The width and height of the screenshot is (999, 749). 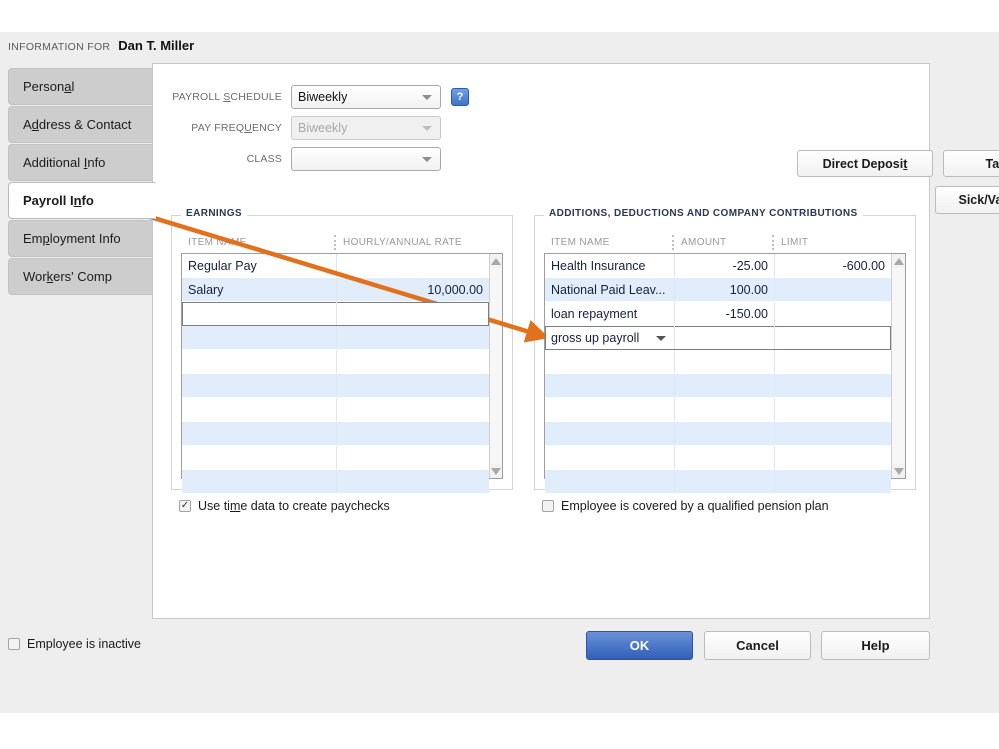 I want to click on earnings-item-name-cell: Salary, so click(x=259, y=289).